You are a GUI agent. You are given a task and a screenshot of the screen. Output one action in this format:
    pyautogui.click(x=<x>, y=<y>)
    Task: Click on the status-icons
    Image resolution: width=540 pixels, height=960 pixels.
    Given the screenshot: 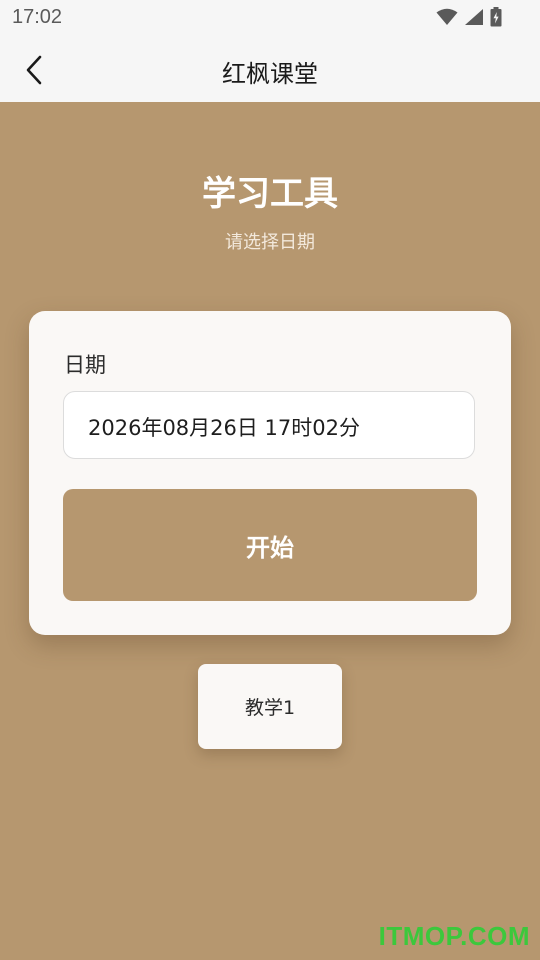 What is the action you would take?
    pyautogui.click(x=469, y=19)
    